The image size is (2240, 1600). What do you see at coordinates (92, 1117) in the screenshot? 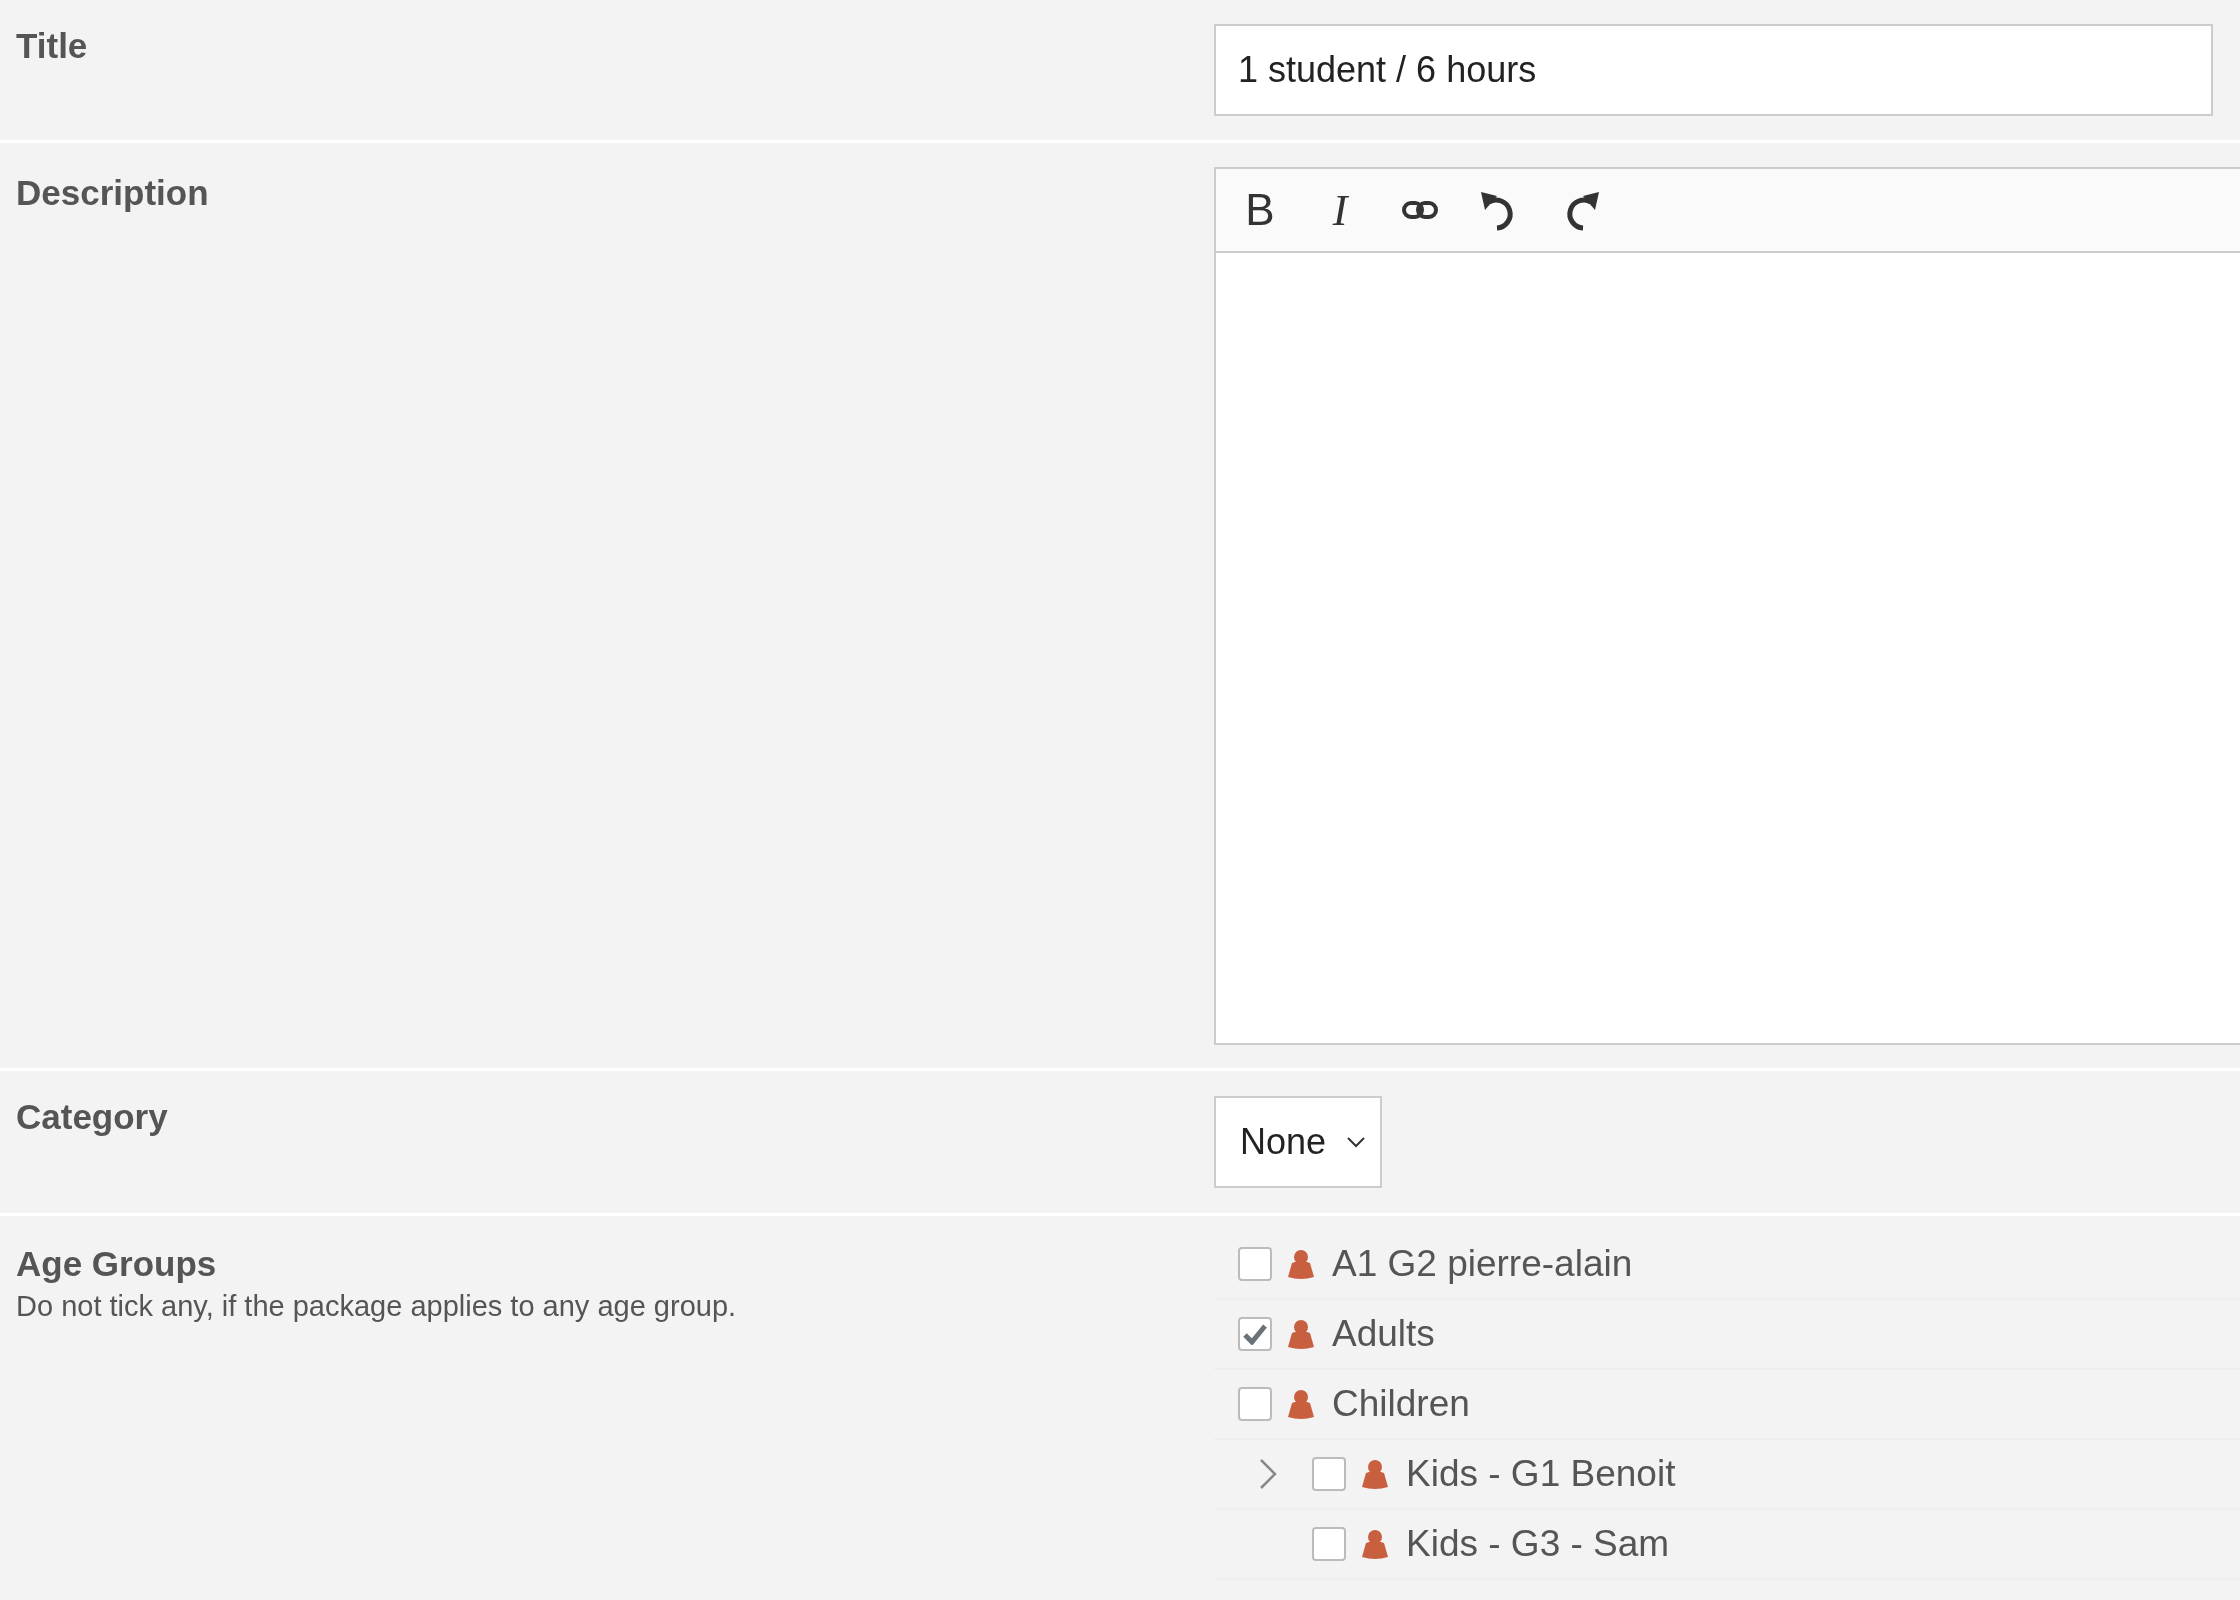
I see `field-label: Category` at bounding box center [92, 1117].